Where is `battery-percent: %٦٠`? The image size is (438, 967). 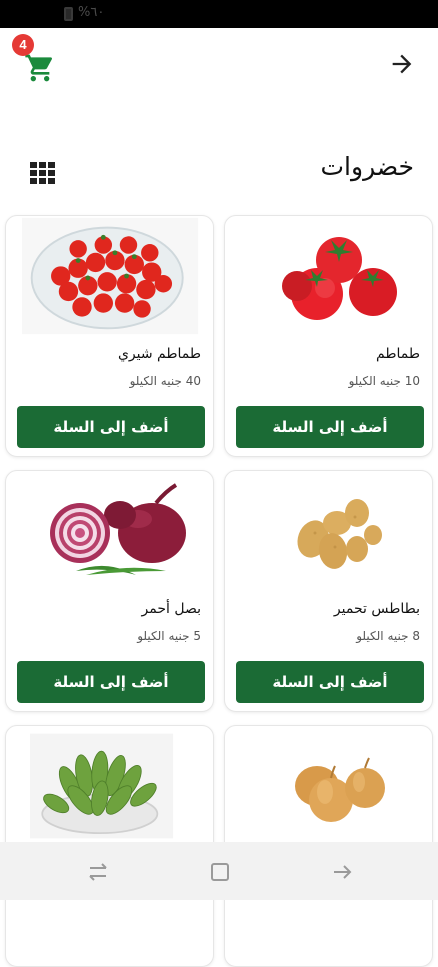
battery-percent: %٦٠ is located at coordinates (91, 12).